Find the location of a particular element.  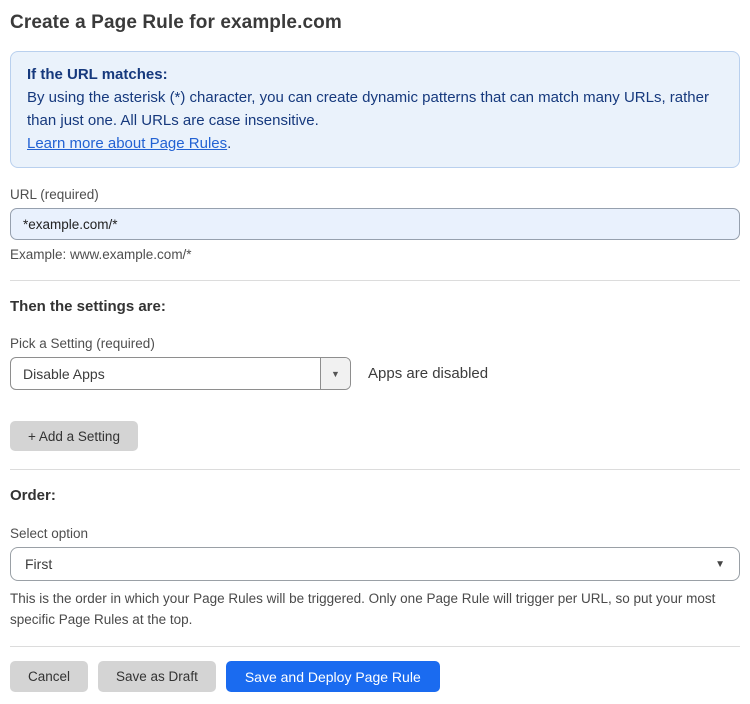

page-title: Create a Page Rule for example.com is located at coordinates (176, 22).